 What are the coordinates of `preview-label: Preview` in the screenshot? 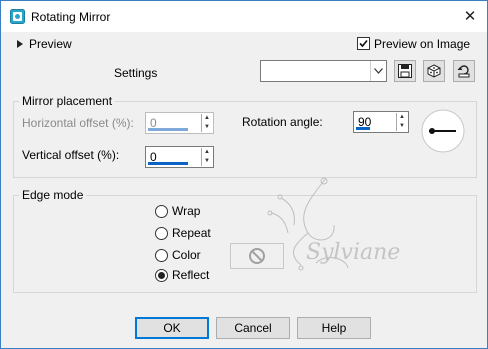 It's located at (50, 44).